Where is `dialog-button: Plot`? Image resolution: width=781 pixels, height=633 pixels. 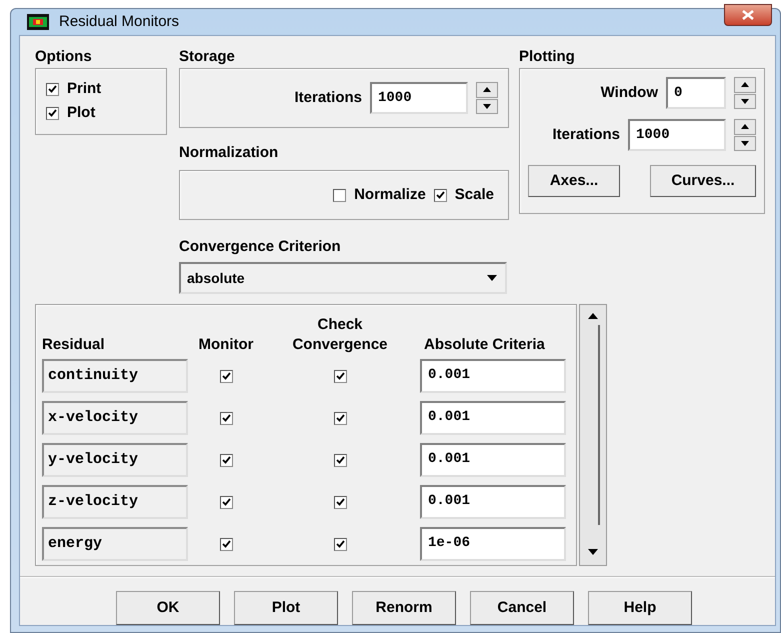
dialog-button: Plot is located at coordinates (286, 608).